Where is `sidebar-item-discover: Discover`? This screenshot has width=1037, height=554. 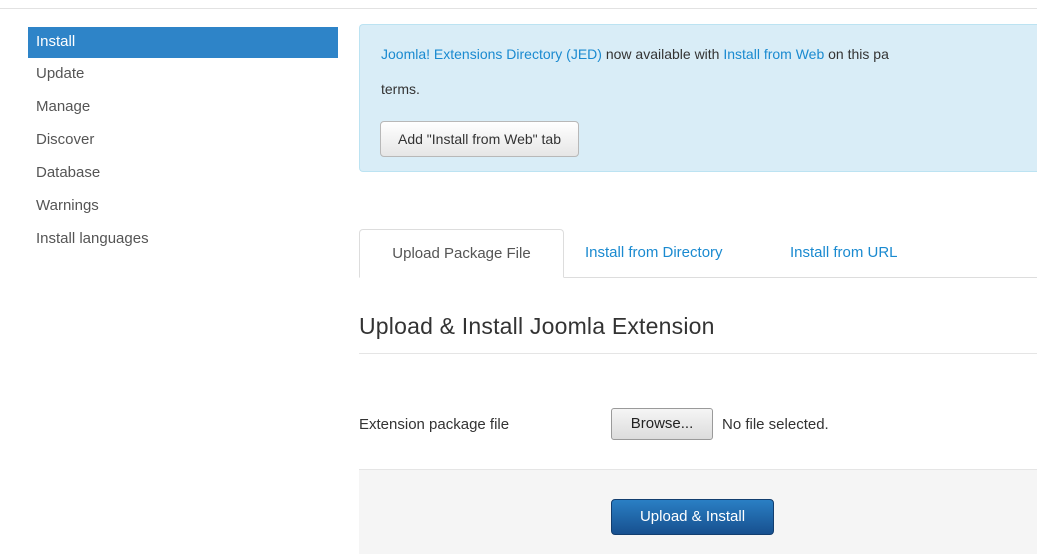
sidebar-item-discover: Discover is located at coordinates (183, 140).